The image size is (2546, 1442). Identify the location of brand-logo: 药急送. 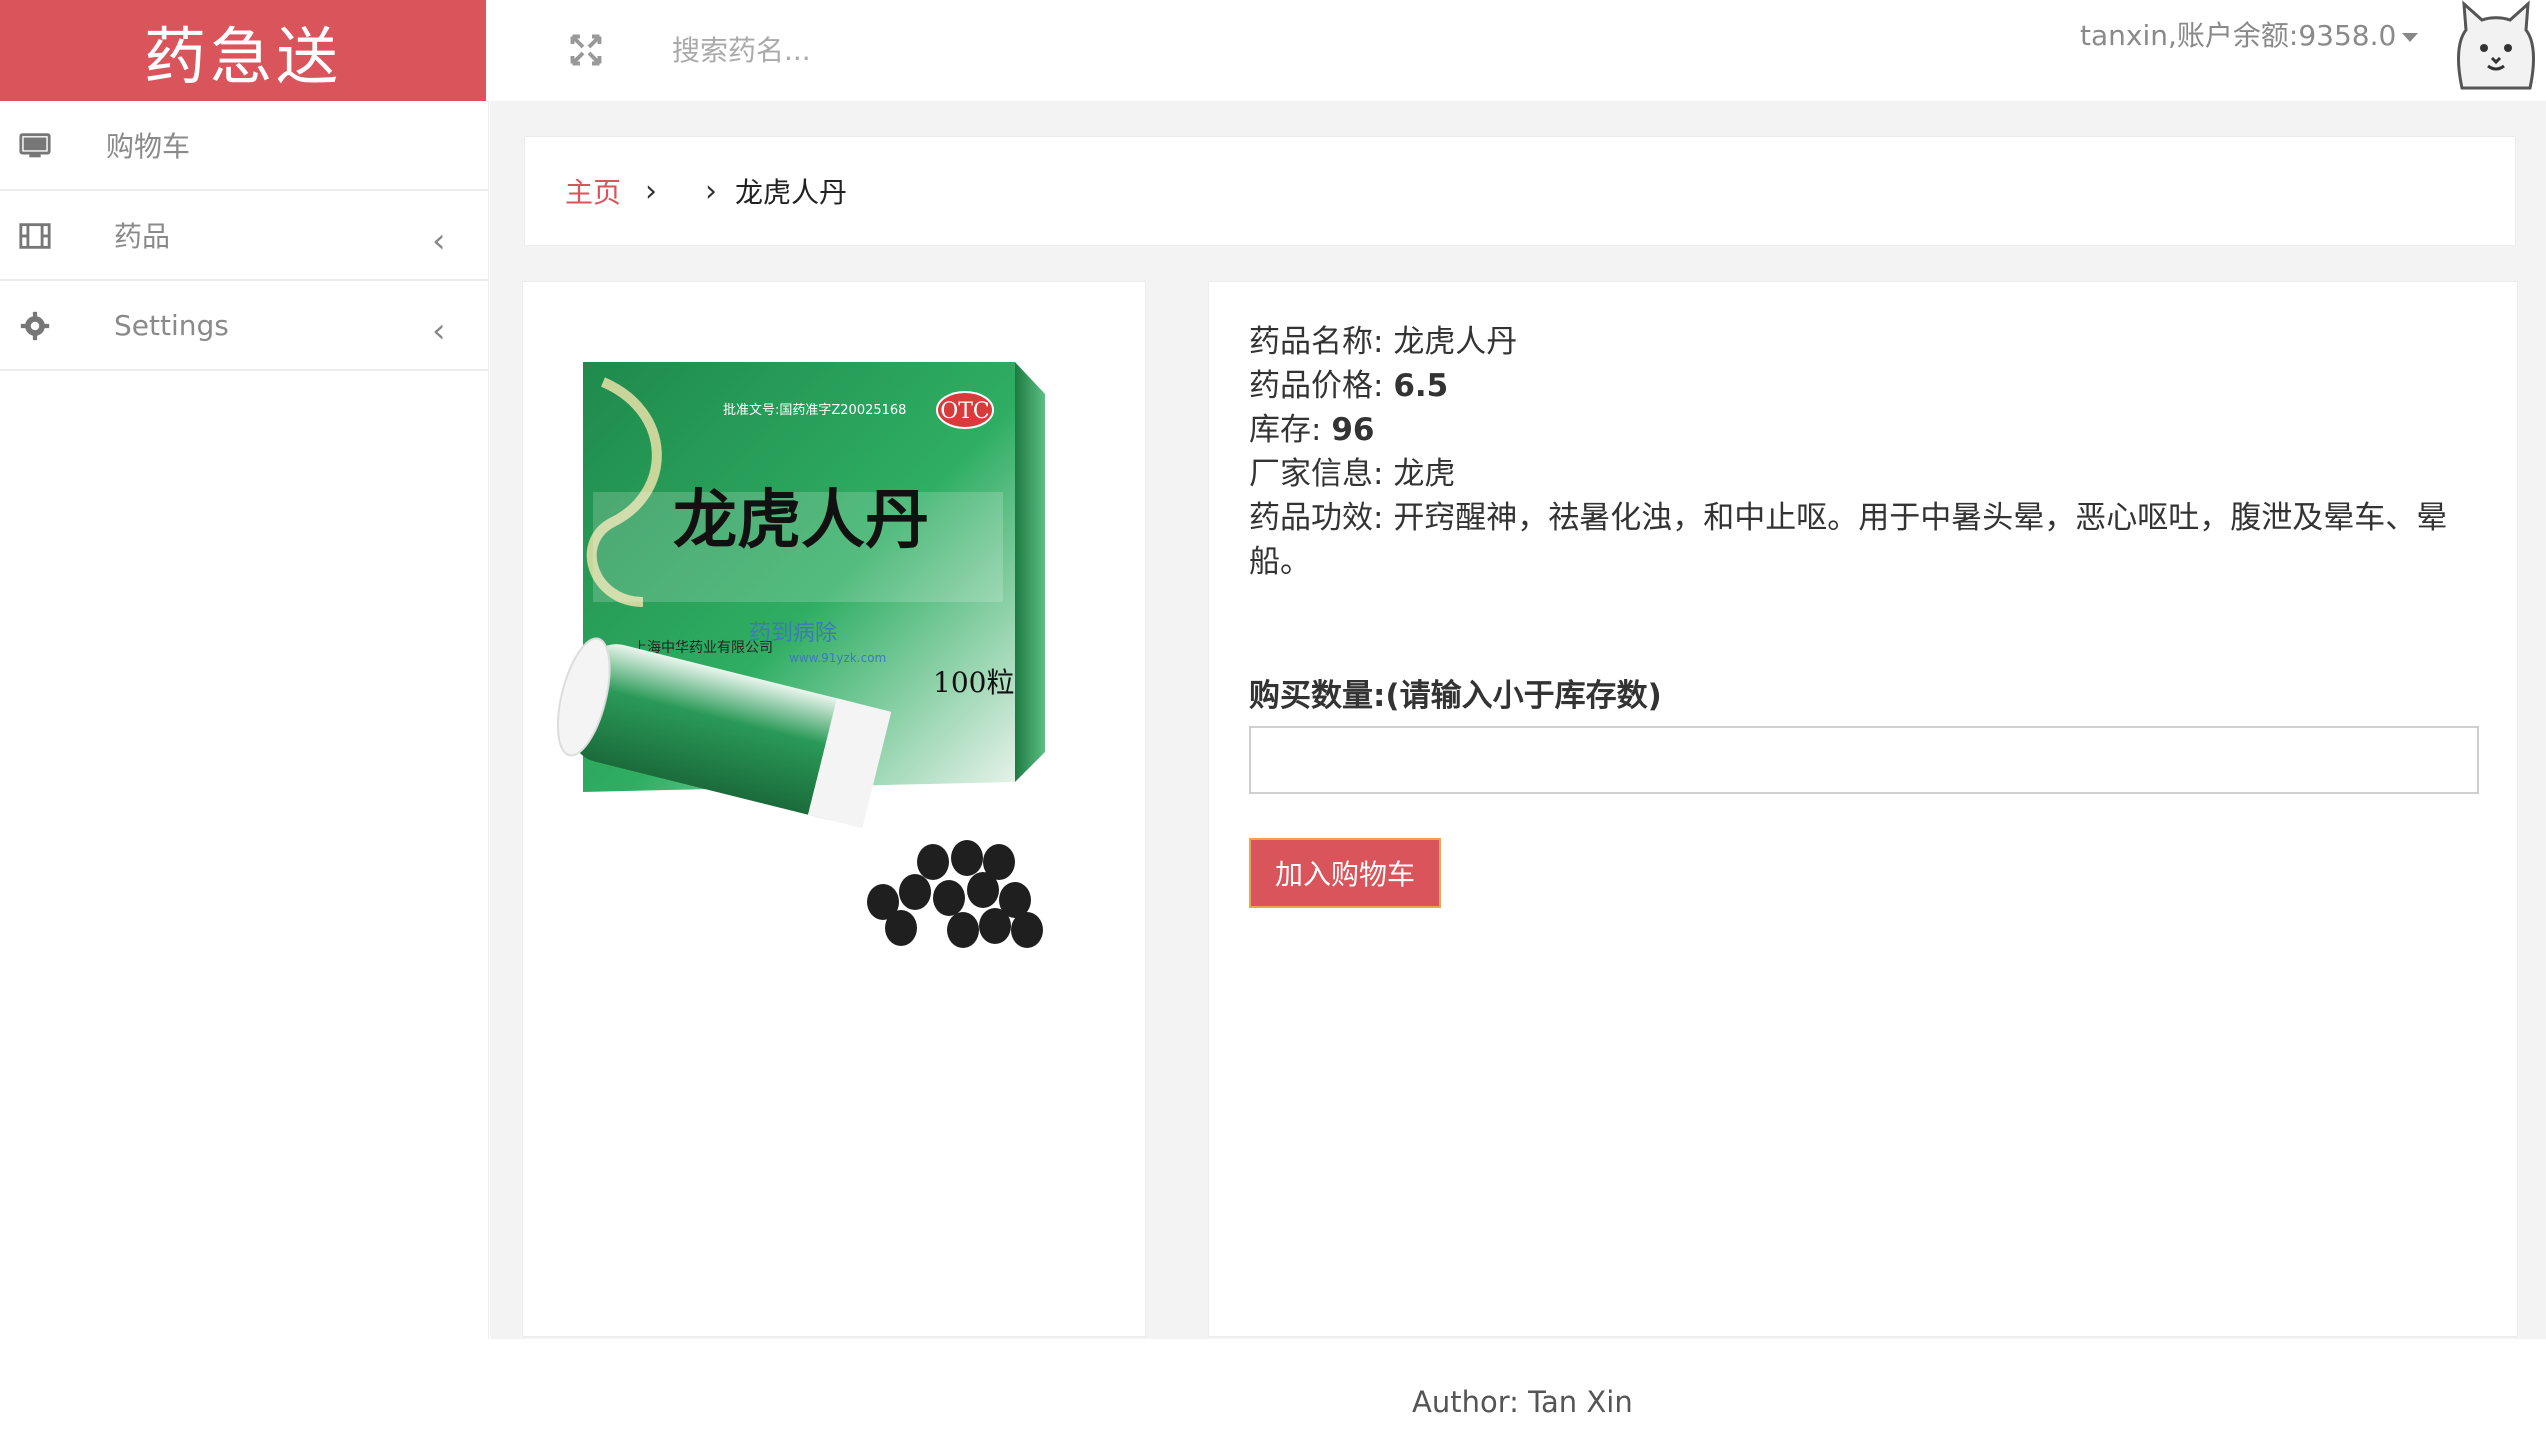
(243, 50).